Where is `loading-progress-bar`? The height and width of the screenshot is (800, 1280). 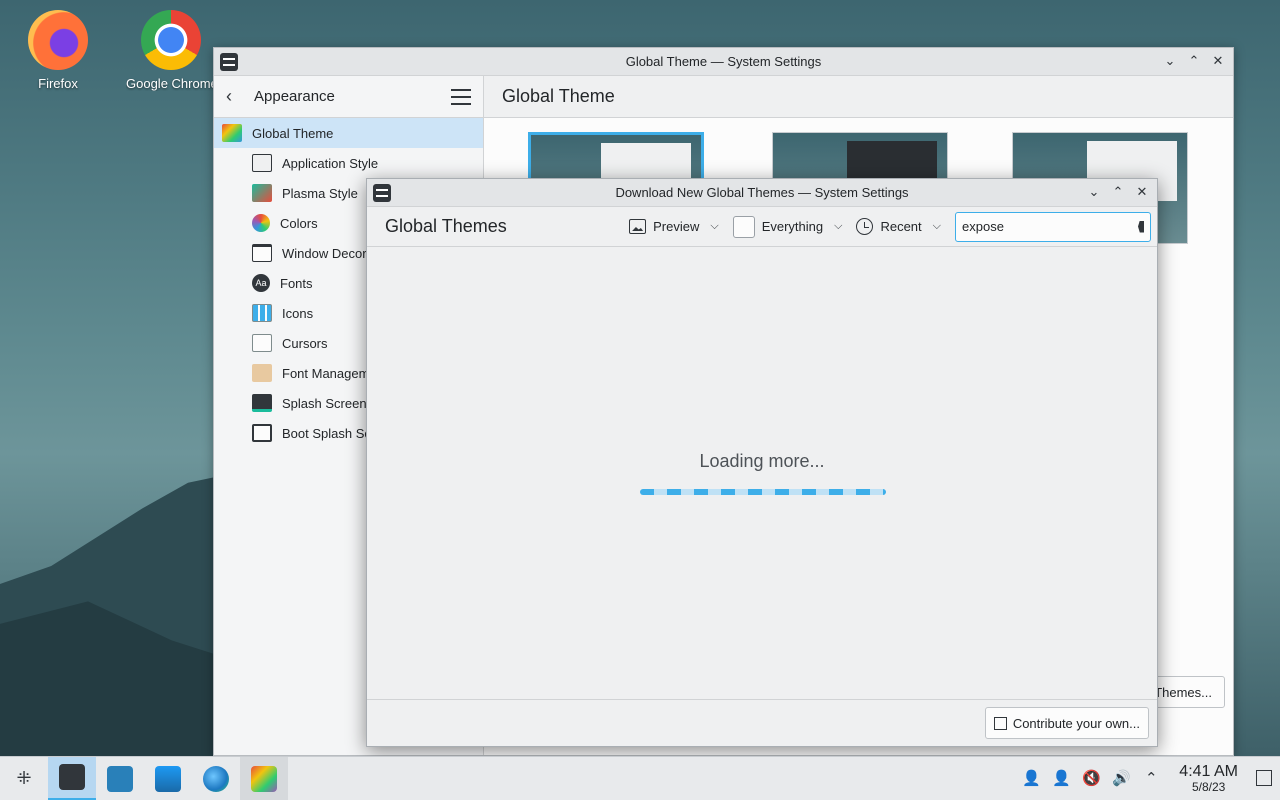 loading-progress-bar is located at coordinates (763, 492).